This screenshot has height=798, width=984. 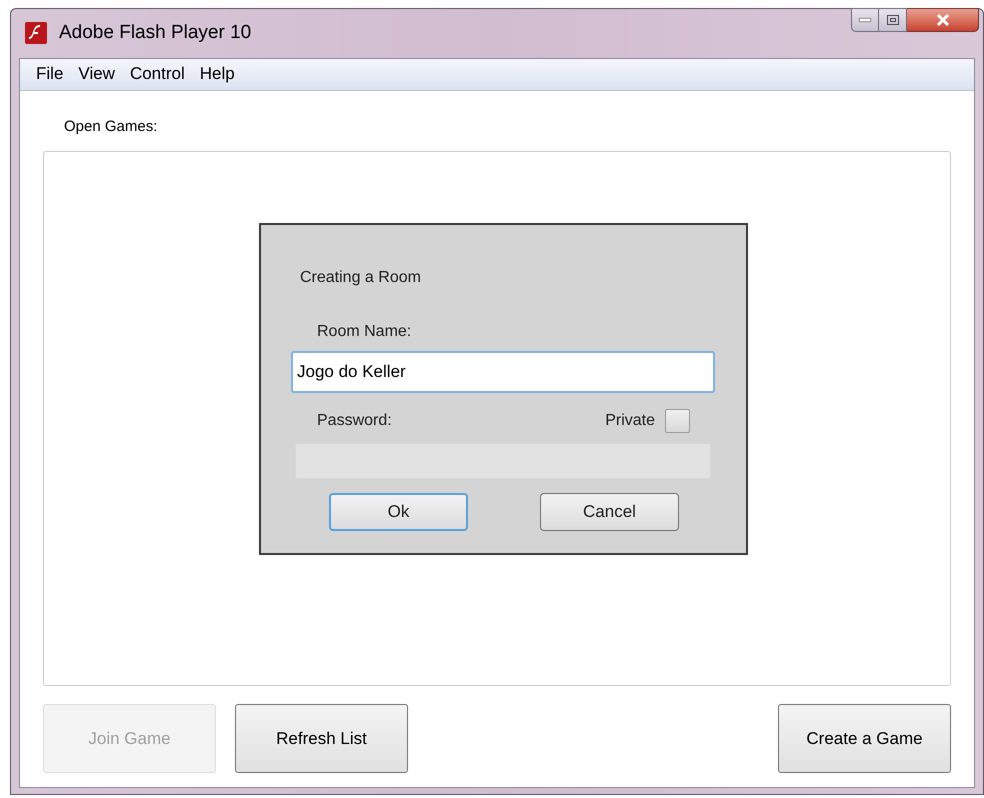 I want to click on maximize-icon, so click(x=892, y=20).